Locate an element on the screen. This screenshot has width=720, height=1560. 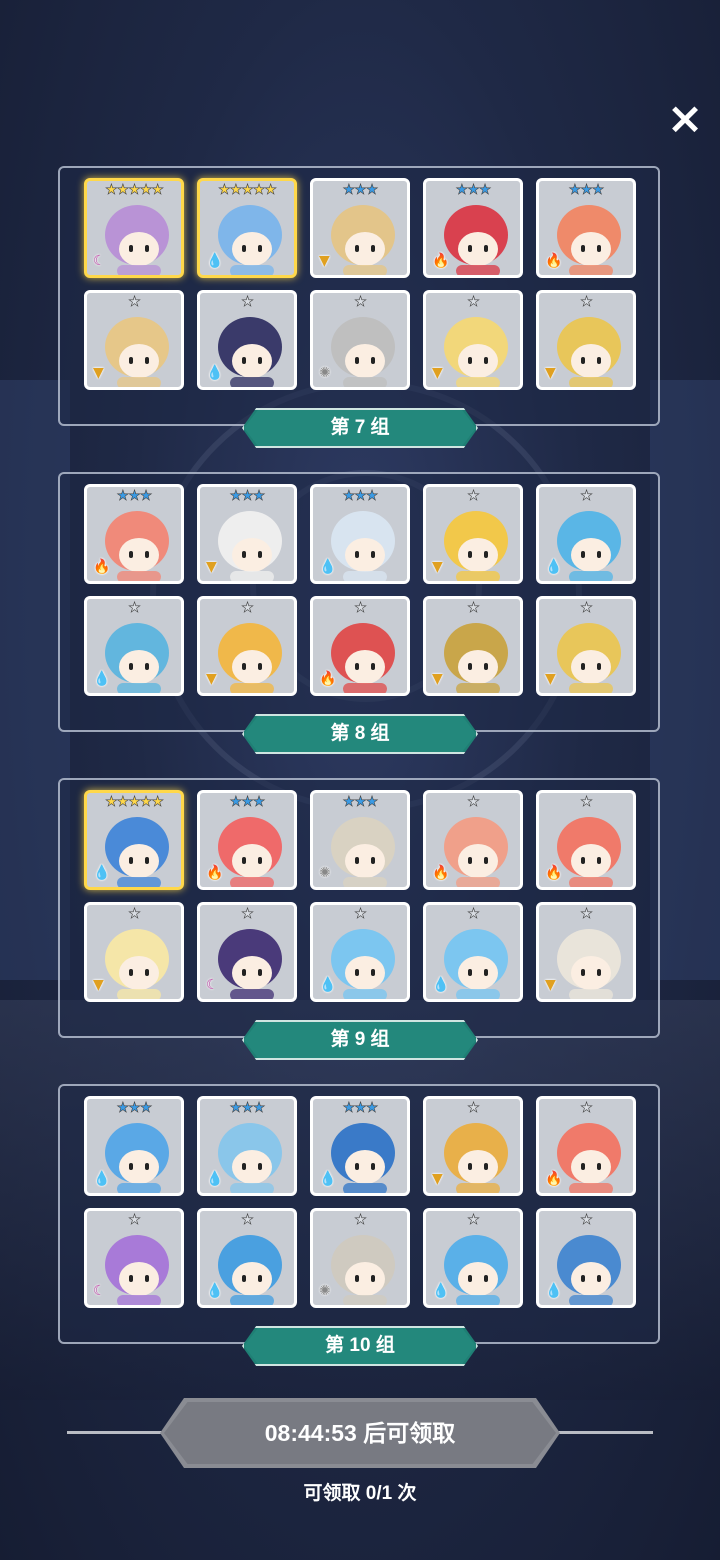
close-icon: × is located at coordinates (685, 119).